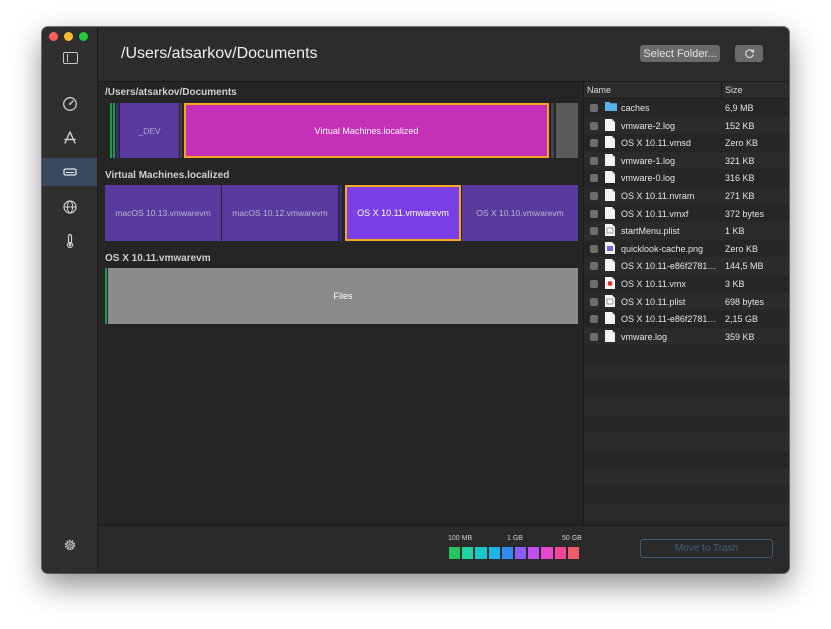  What do you see at coordinates (460, 538) in the screenshot?
I see `legend-label: 100 MB` at bounding box center [460, 538].